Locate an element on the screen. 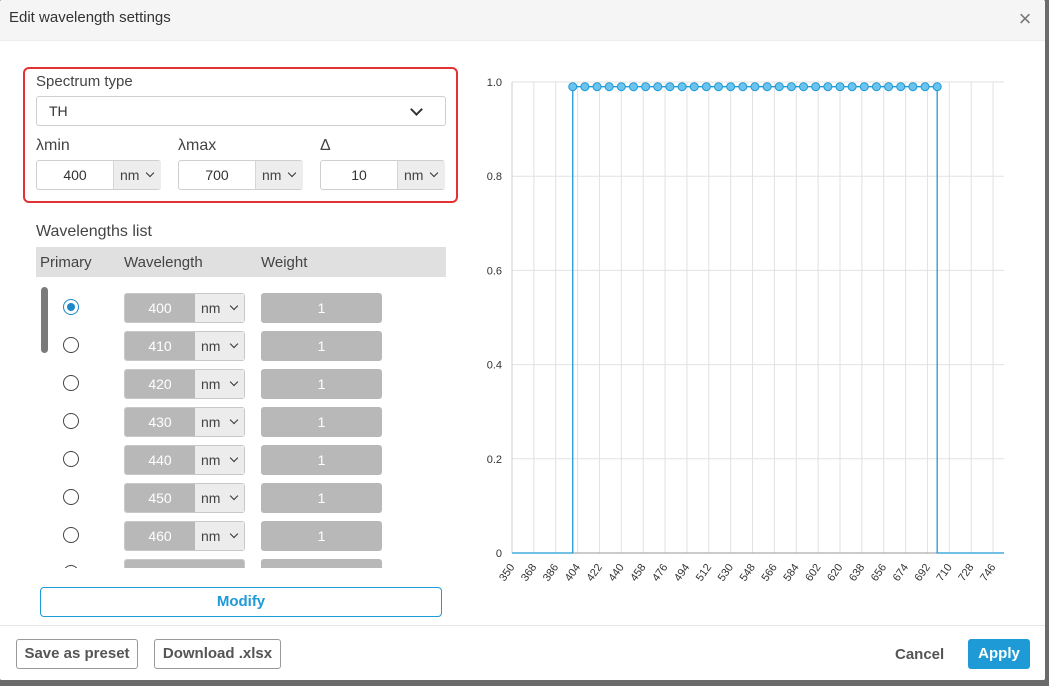  wavelength-field: 450 nm is located at coordinates (184, 498).